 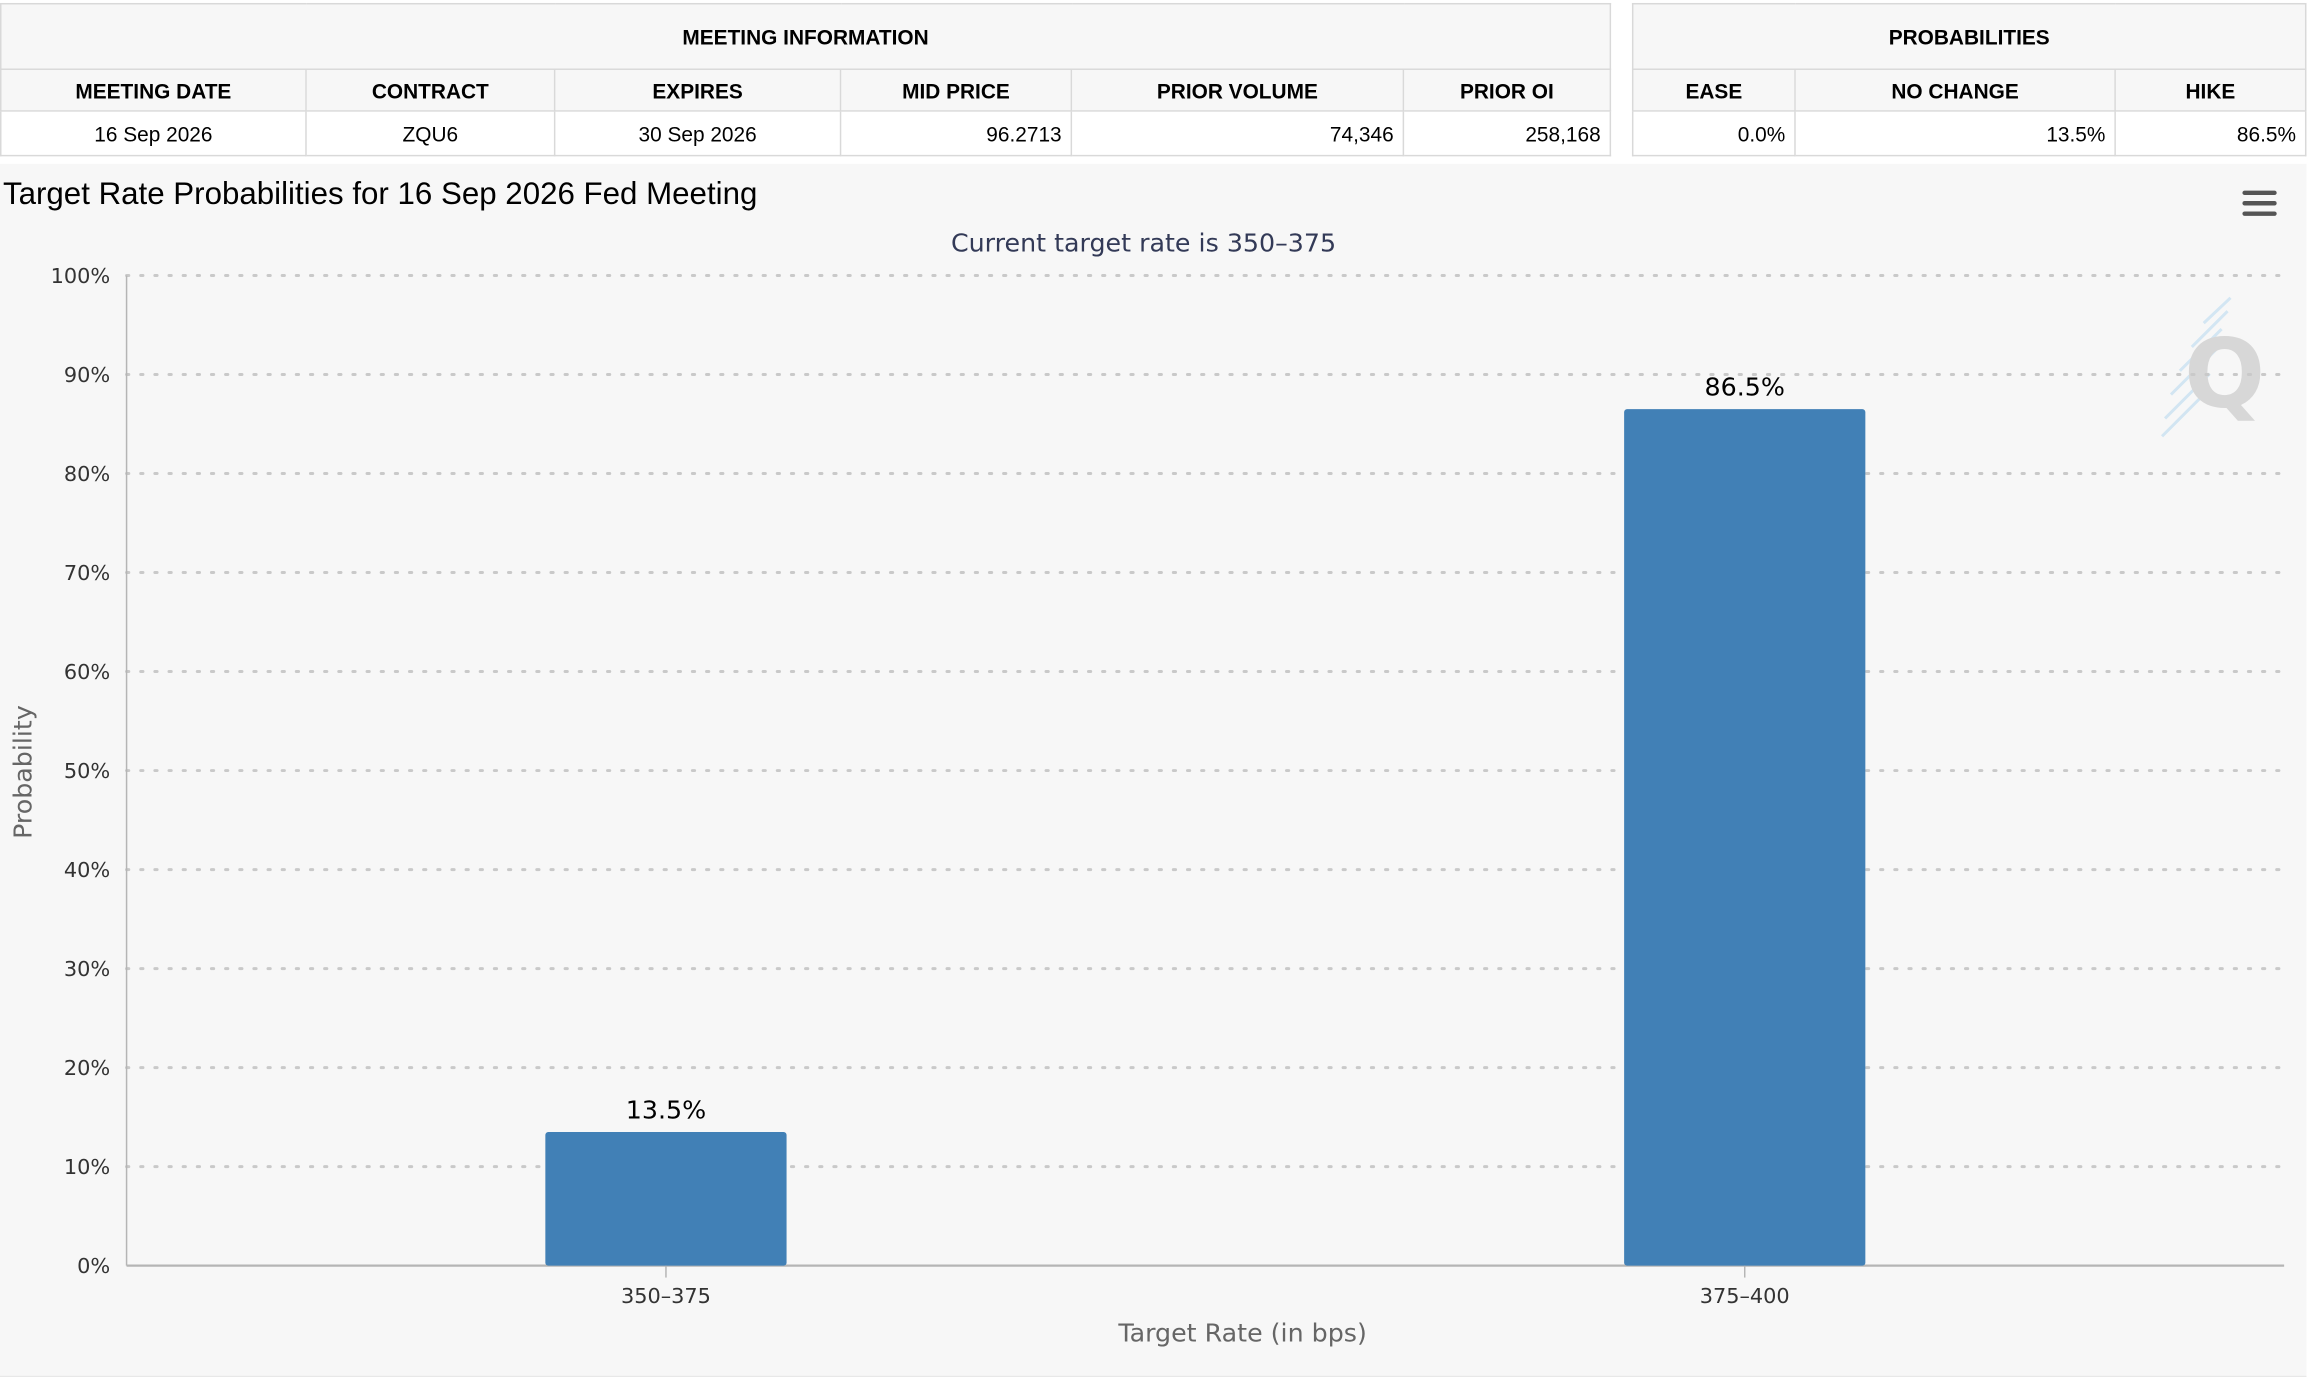 I want to click on y-tick-label: 70%, so click(x=87, y=573).